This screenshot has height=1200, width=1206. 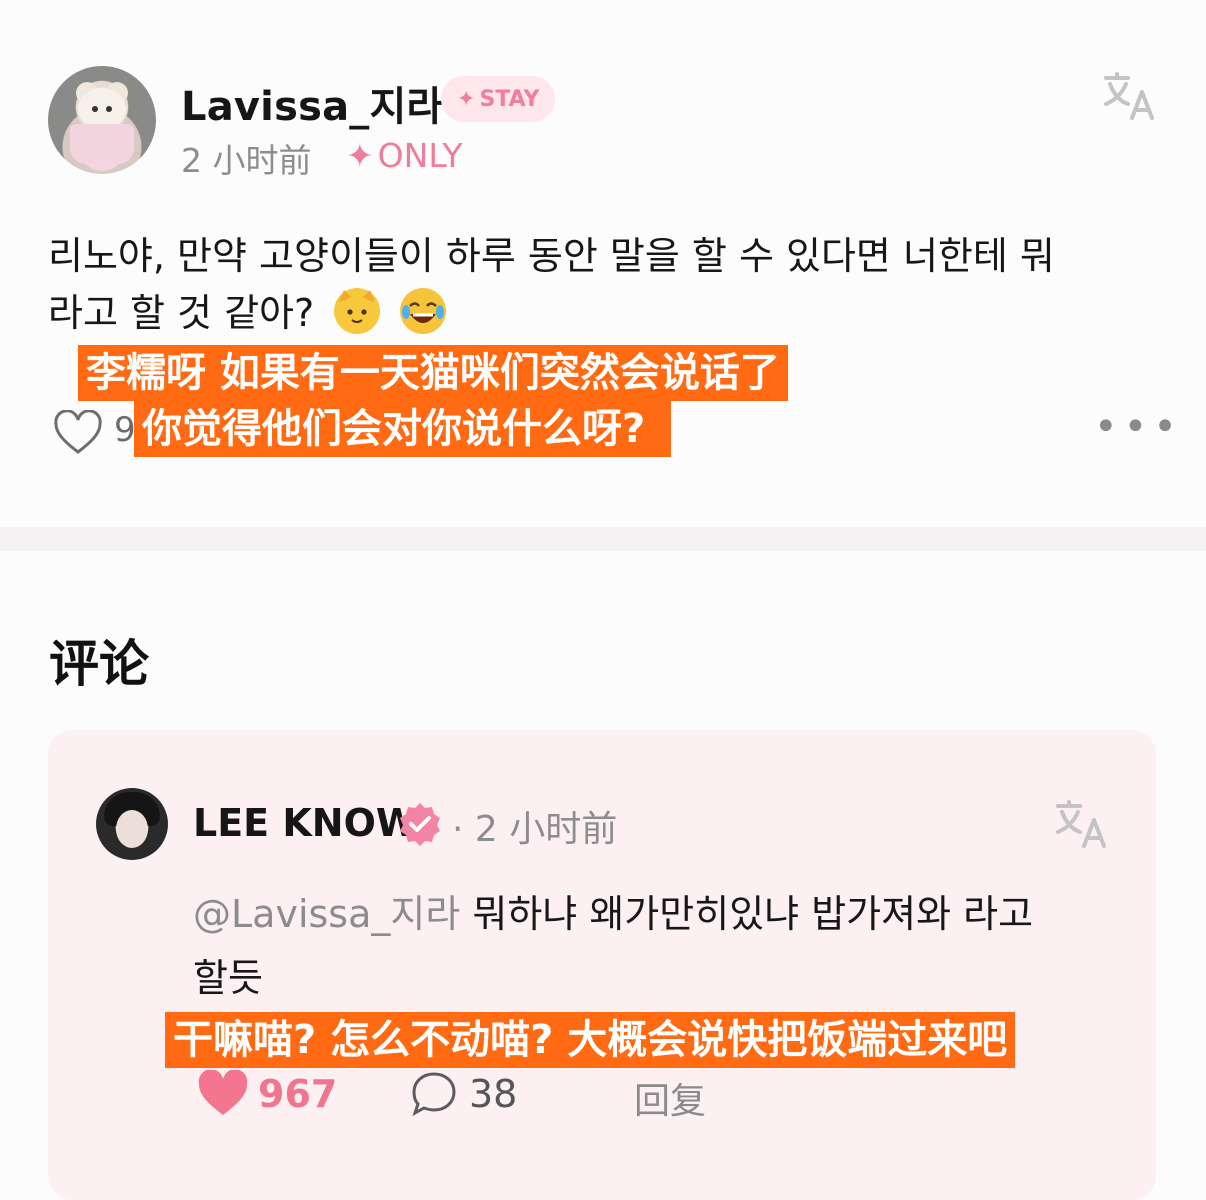 What do you see at coordinates (423, 311) in the screenshot?
I see `tears-of-joy-emoji-icon` at bounding box center [423, 311].